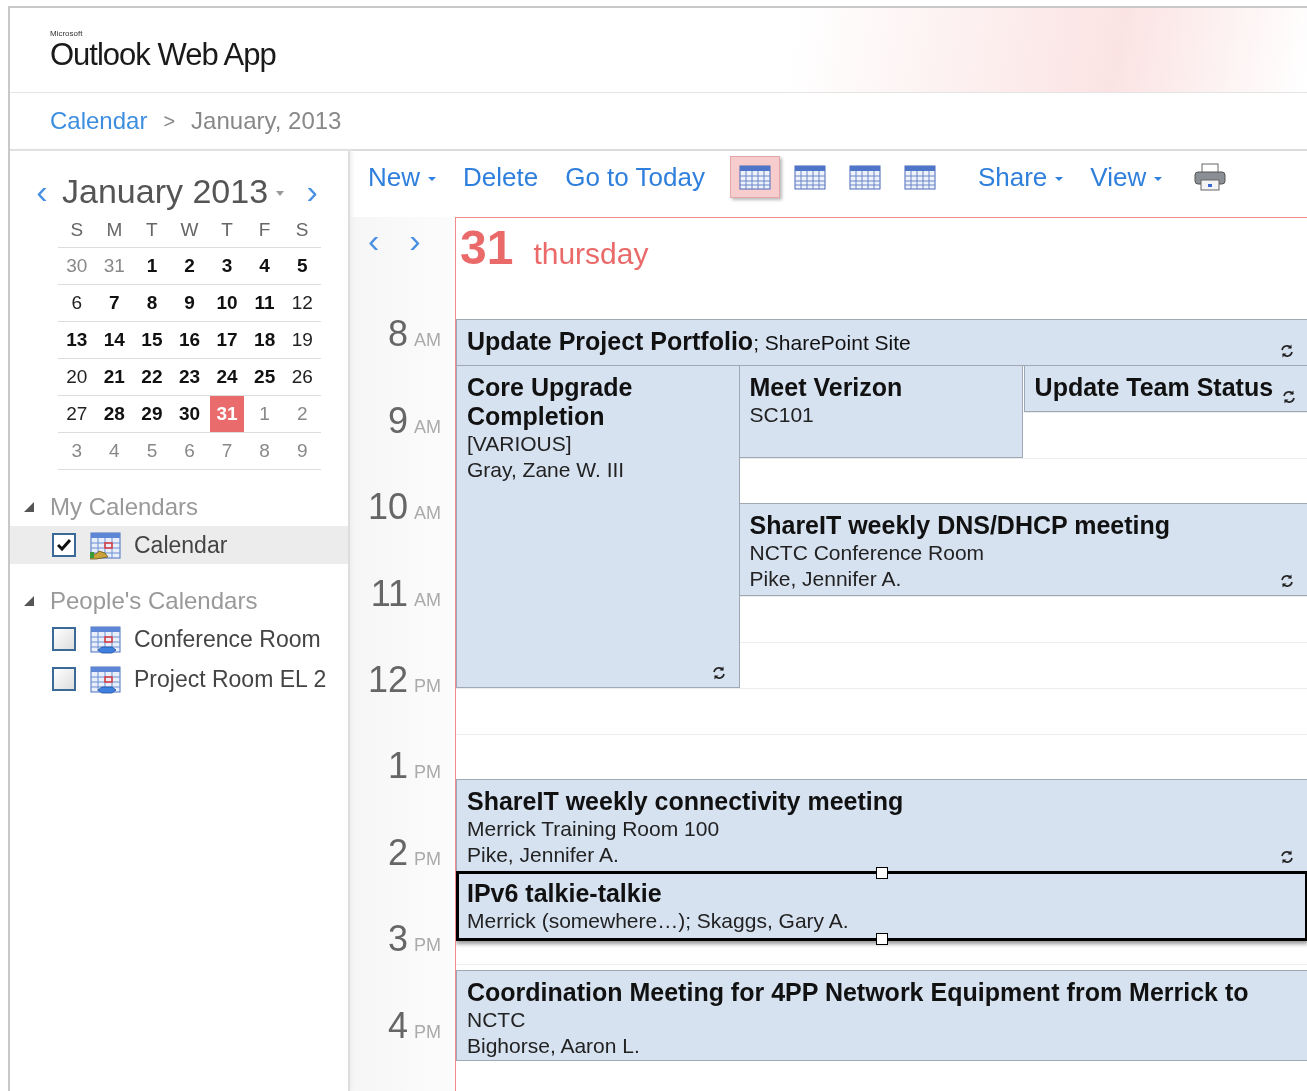 The height and width of the screenshot is (1091, 1307). Describe the element at coordinates (635, 177) in the screenshot. I see `toolbar-button: Go to Today` at that location.